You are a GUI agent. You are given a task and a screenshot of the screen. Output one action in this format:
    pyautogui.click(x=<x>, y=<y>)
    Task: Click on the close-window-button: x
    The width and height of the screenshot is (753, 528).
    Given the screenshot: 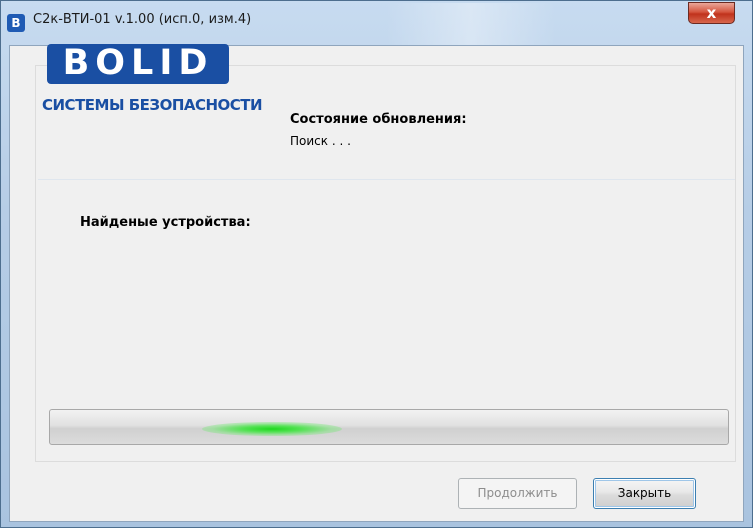 What is the action you would take?
    pyautogui.click(x=711, y=13)
    